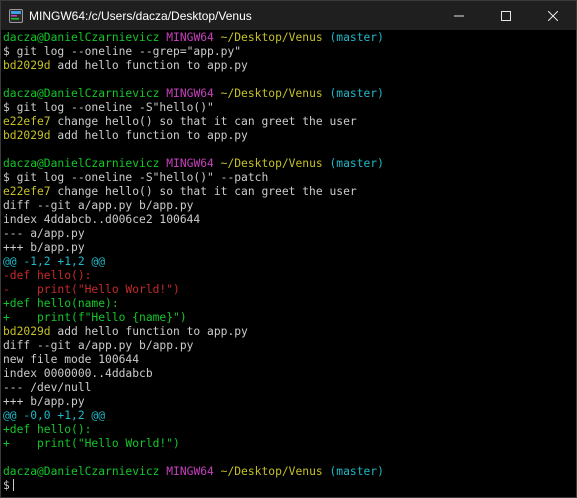 This screenshot has width=577, height=498. Describe the element at coordinates (61, 303) in the screenshot. I see `terminal-segment: +def hello(name):` at that location.